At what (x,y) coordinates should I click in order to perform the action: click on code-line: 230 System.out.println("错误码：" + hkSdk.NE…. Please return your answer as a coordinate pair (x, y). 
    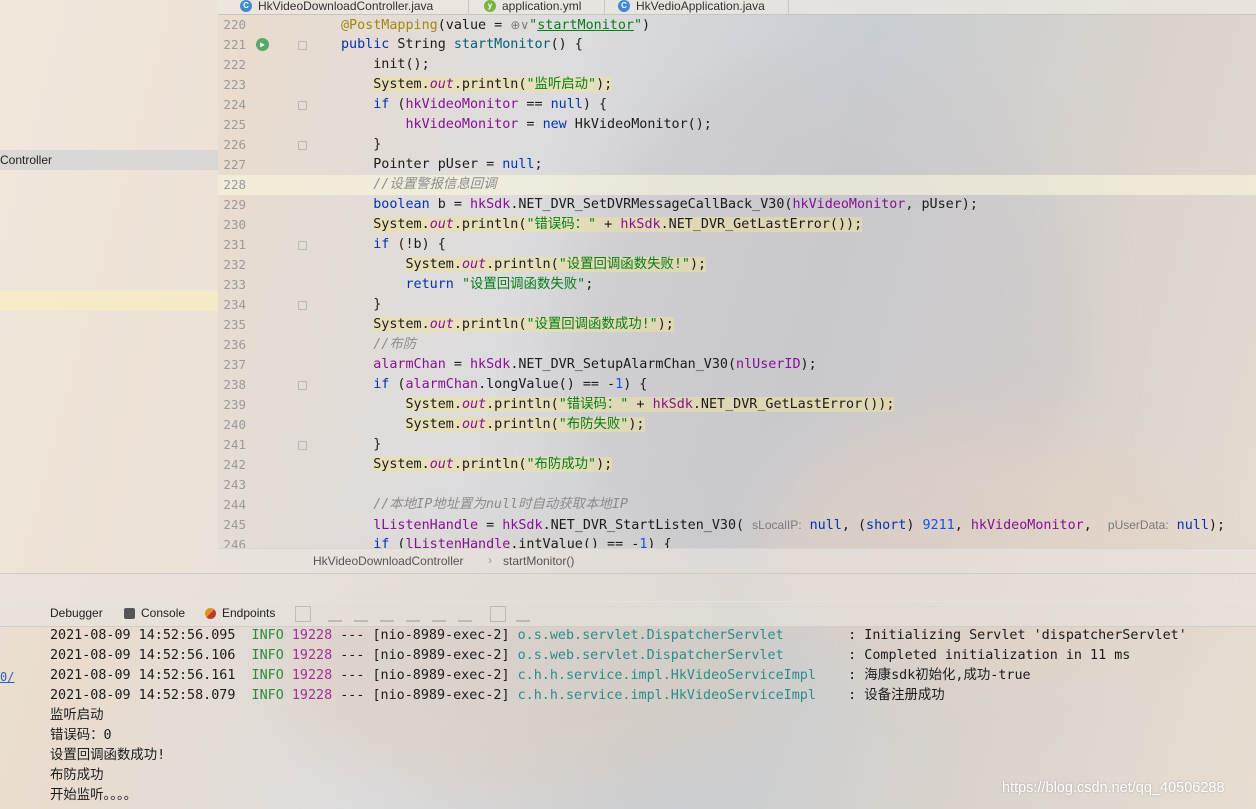
    Looking at the image, I should click on (737, 225).